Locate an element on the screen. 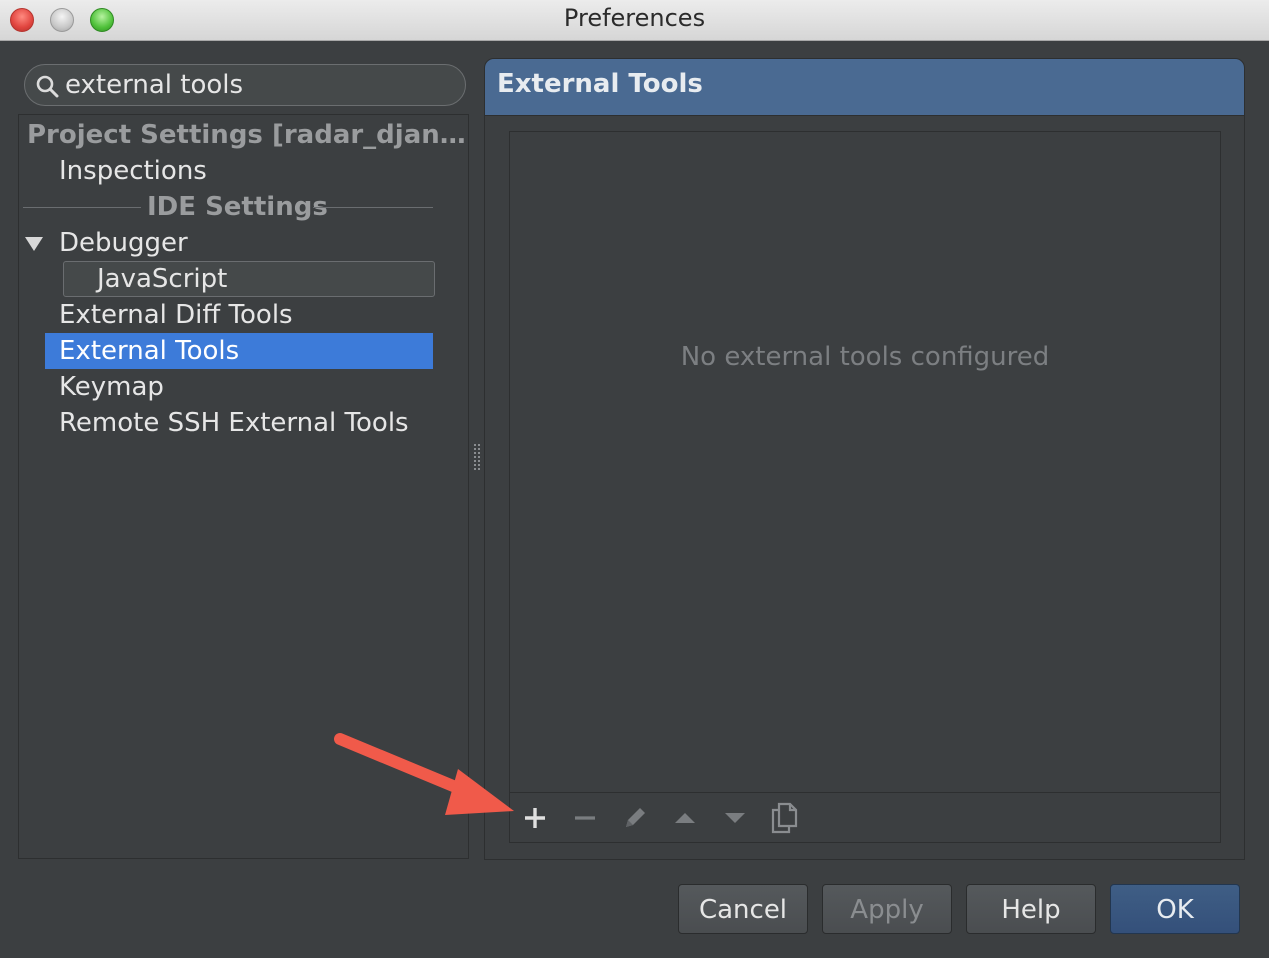 The image size is (1269, 958). help-button: Help is located at coordinates (1031, 909).